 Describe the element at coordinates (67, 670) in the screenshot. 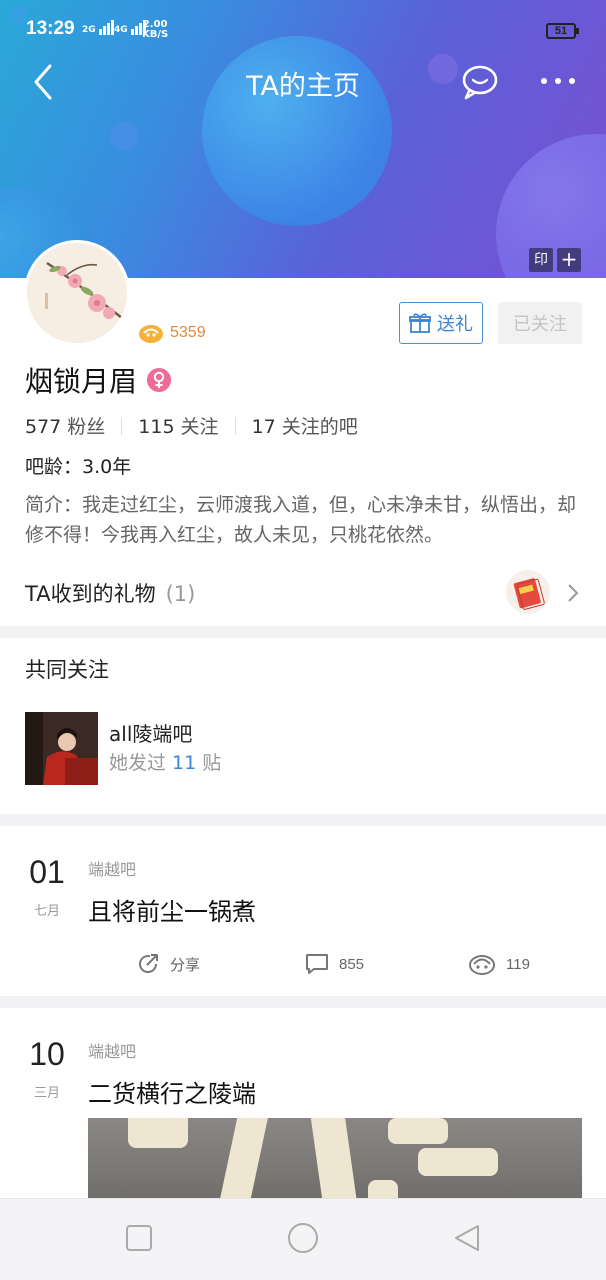

I see `common-follow-title: 共同关注` at that location.